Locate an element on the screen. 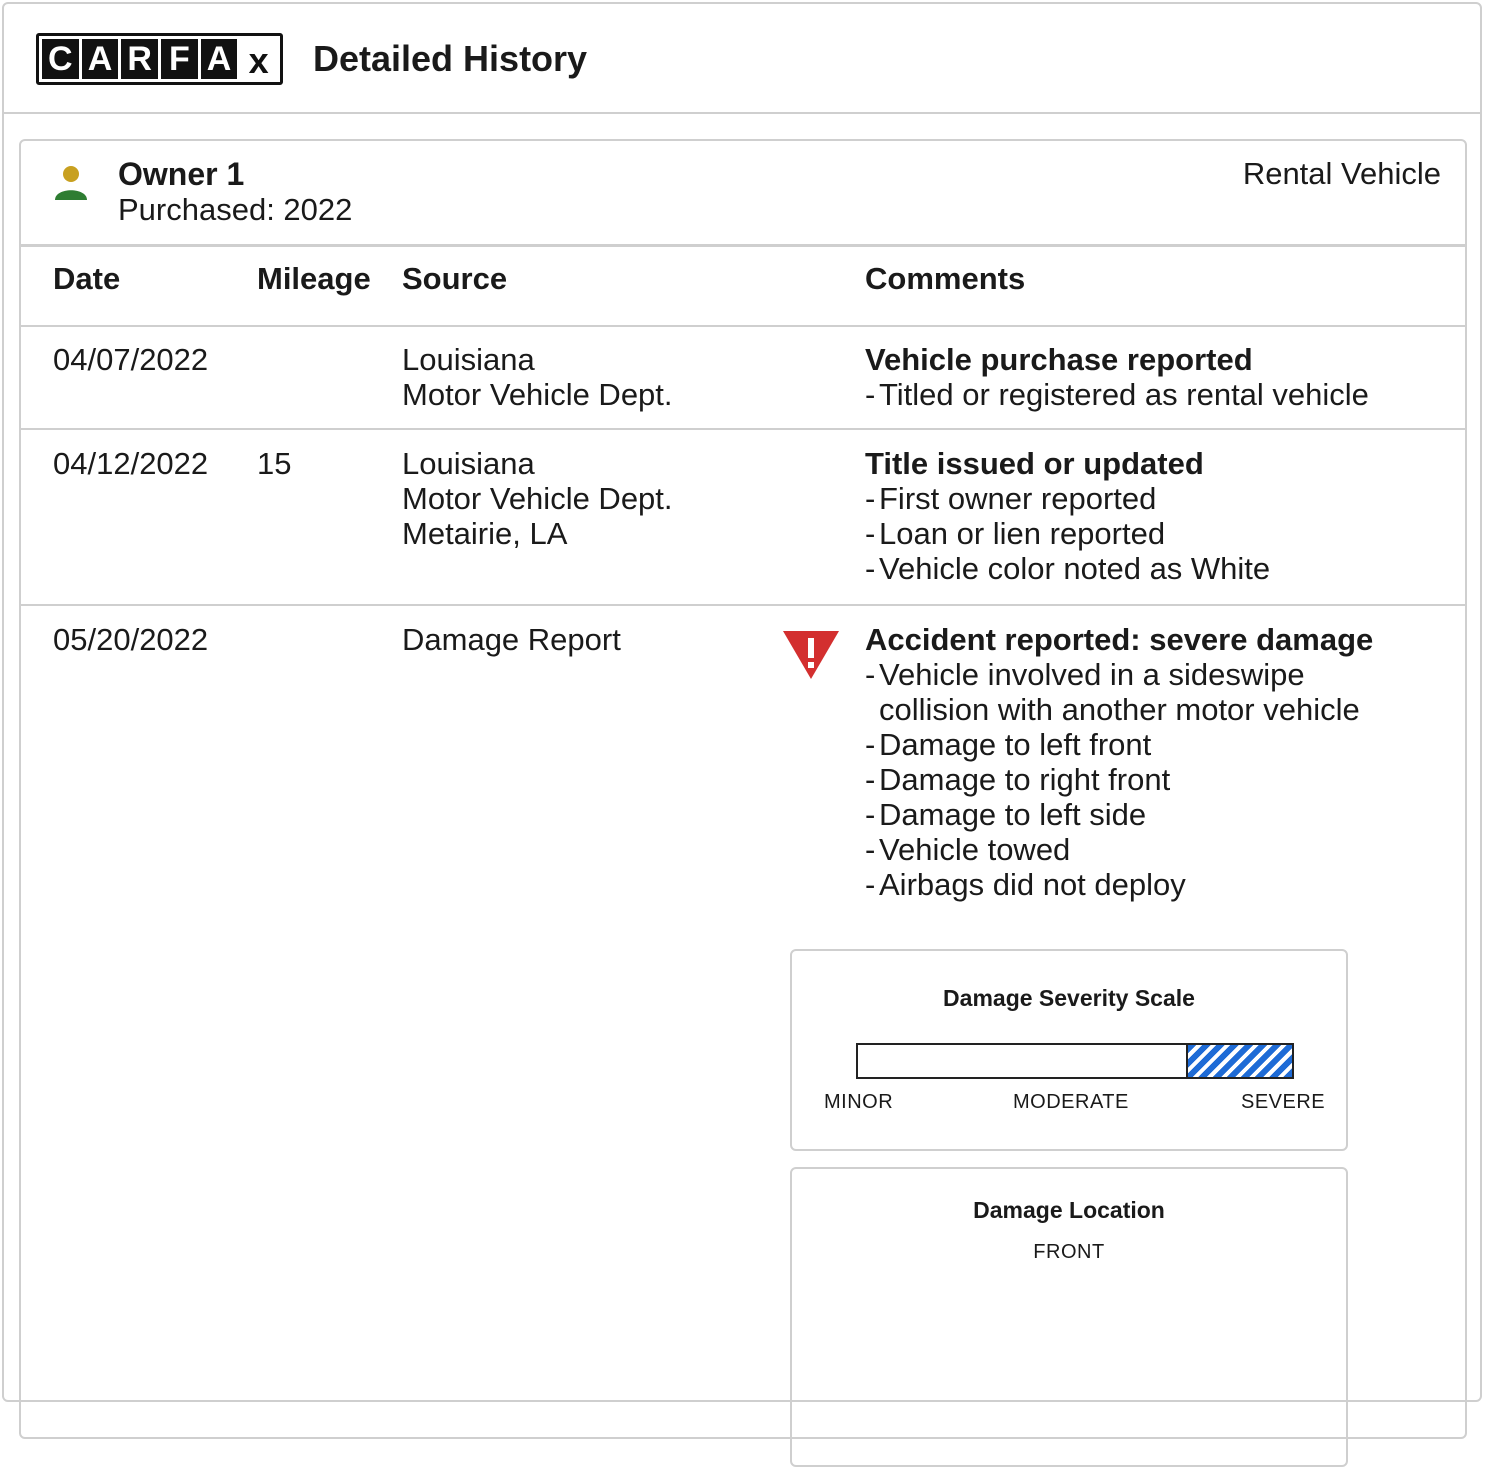  severity-track is located at coordinates (1075, 1061).